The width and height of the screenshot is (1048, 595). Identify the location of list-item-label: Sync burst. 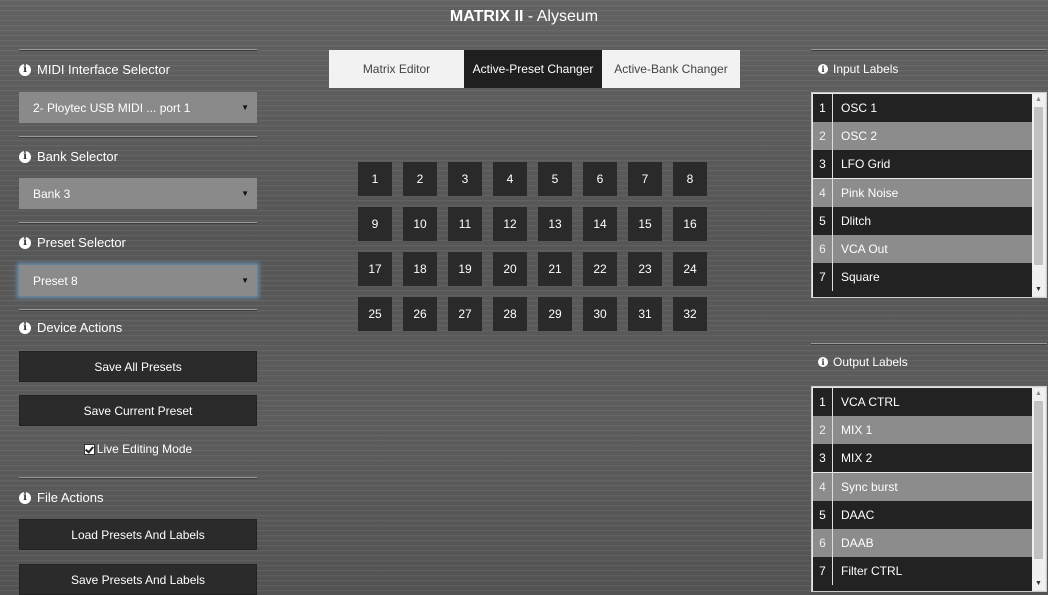
(869, 486).